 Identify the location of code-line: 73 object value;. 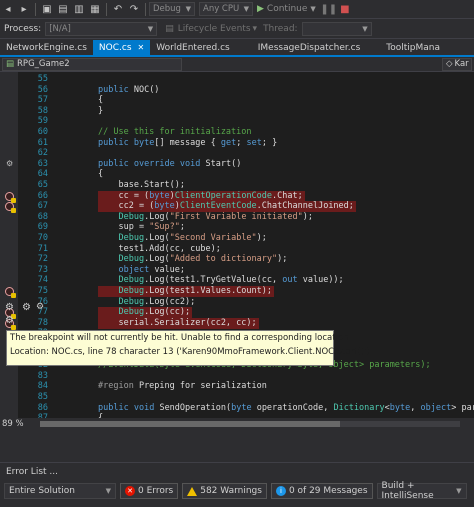
(237, 270).